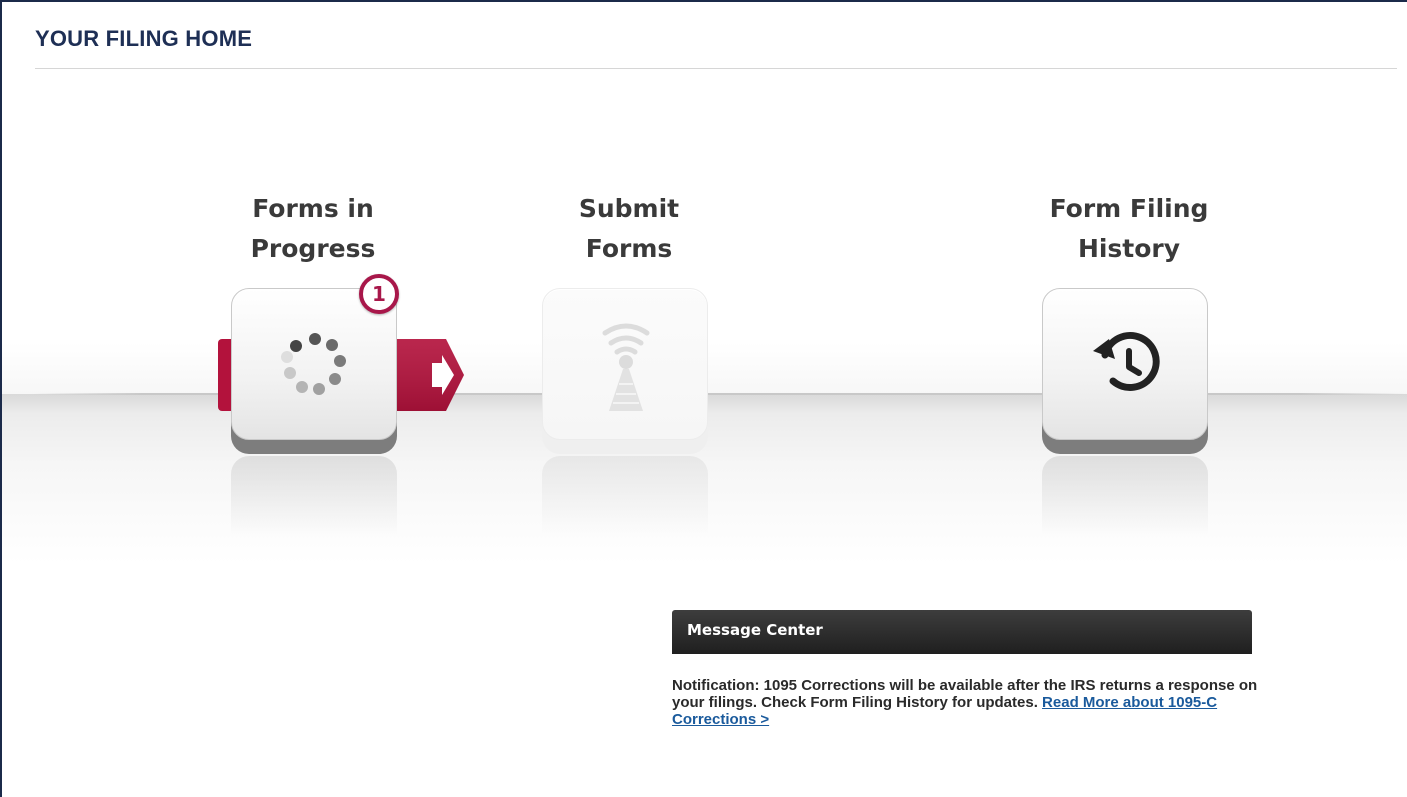 This screenshot has height=797, width=1407. I want to click on forms-in-progress-label: Forms in Progress, so click(313, 229).